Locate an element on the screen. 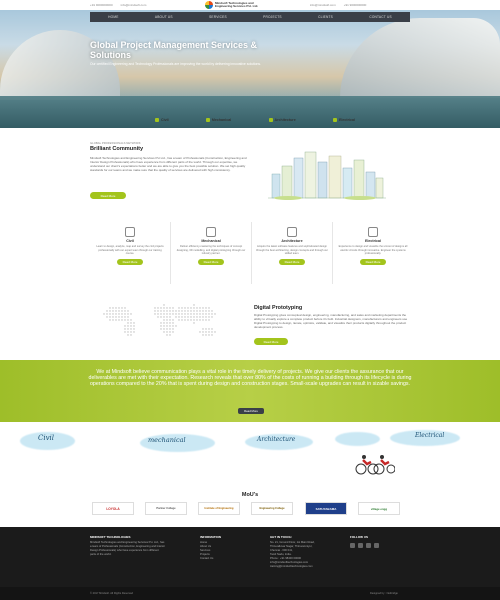 This screenshot has width=500, height=600. mou-logo-loyola: LOYOLA is located at coordinates (113, 508).